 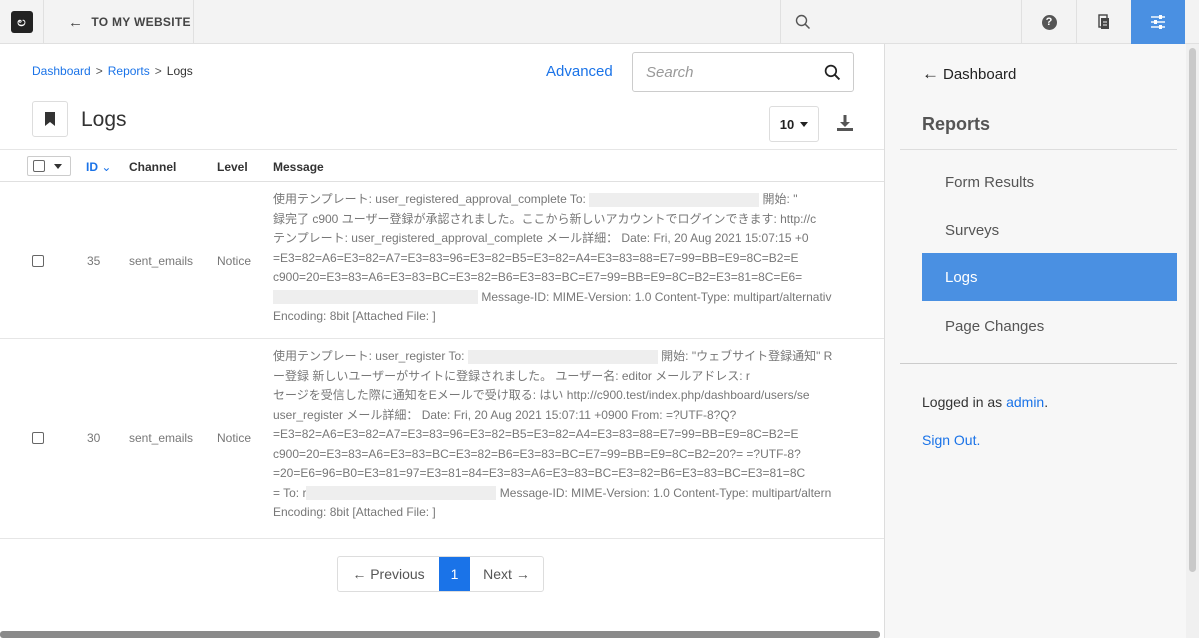 I want to click on column-header-id: ID ⌄, so click(x=98, y=167).